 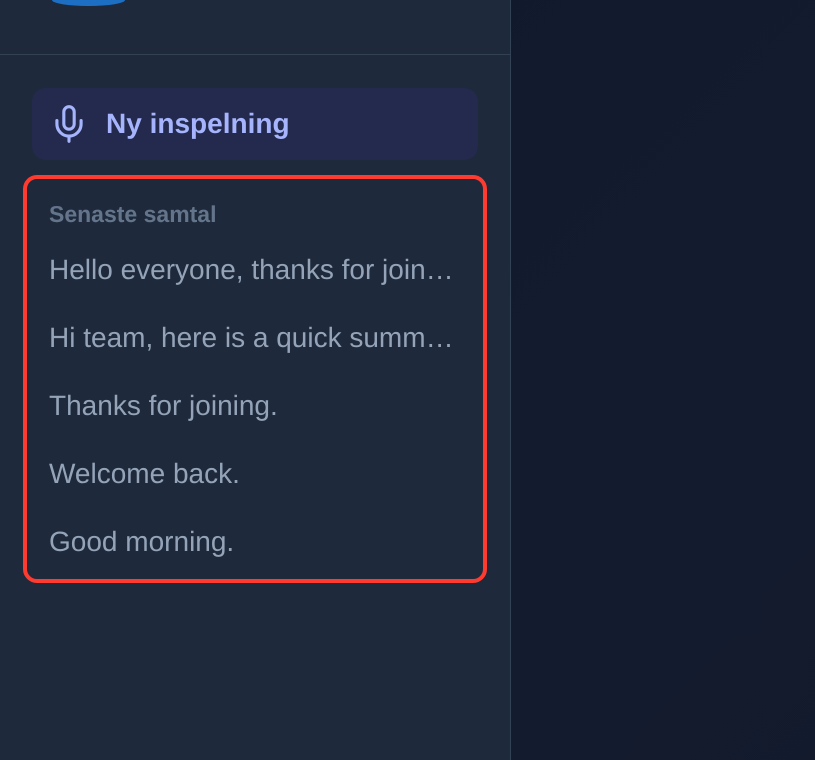 I want to click on microphone-icon, so click(x=69, y=124).